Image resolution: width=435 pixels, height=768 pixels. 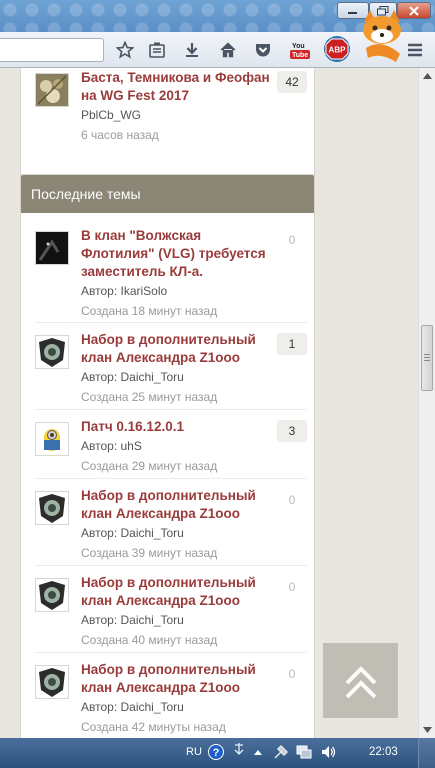 I want to click on help-icon: ?, so click(x=216, y=752).